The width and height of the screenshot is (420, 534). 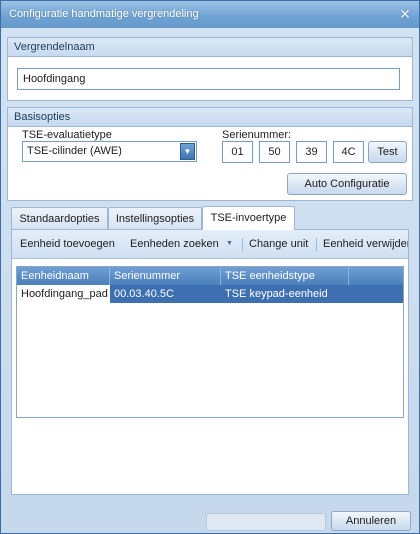 What do you see at coordinates (63, 276) in the screenshot?
I see `column-header-unit-name: Eenheidnaam` at bounding box center [63, 276].